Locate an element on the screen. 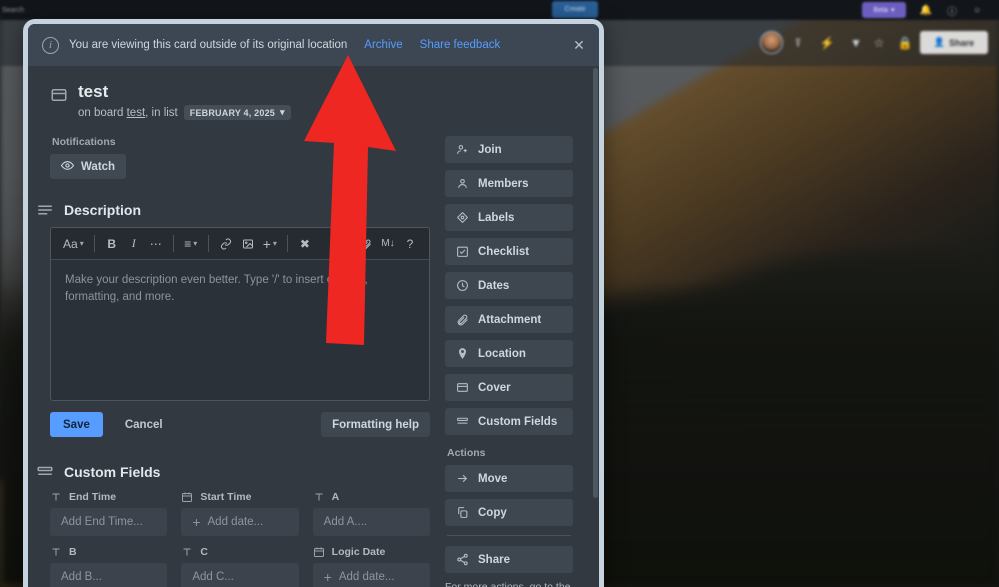 The width and height of the screenshot is (999, 587). sidebar-item-members: Members is located at coordinates (509, 183).